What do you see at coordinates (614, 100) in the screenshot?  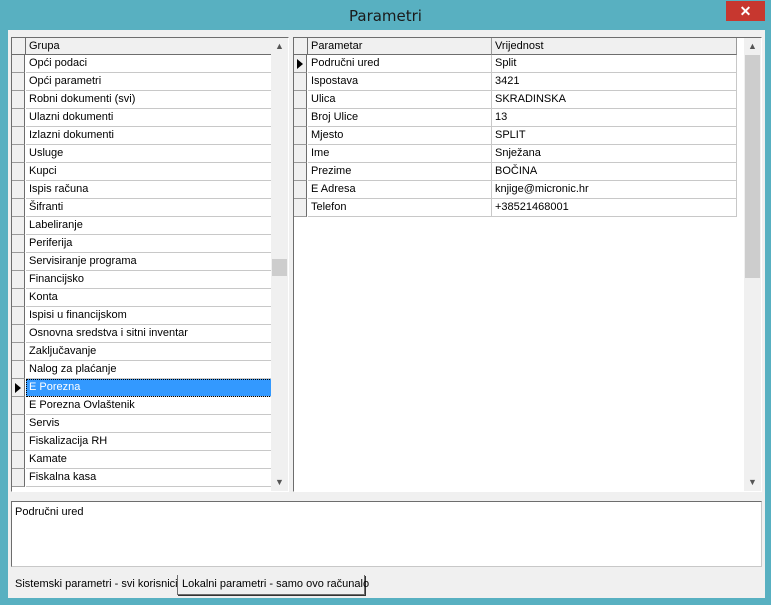 I see `param-value-cell: SKRADINSKA` at bounding box center [614, 100].